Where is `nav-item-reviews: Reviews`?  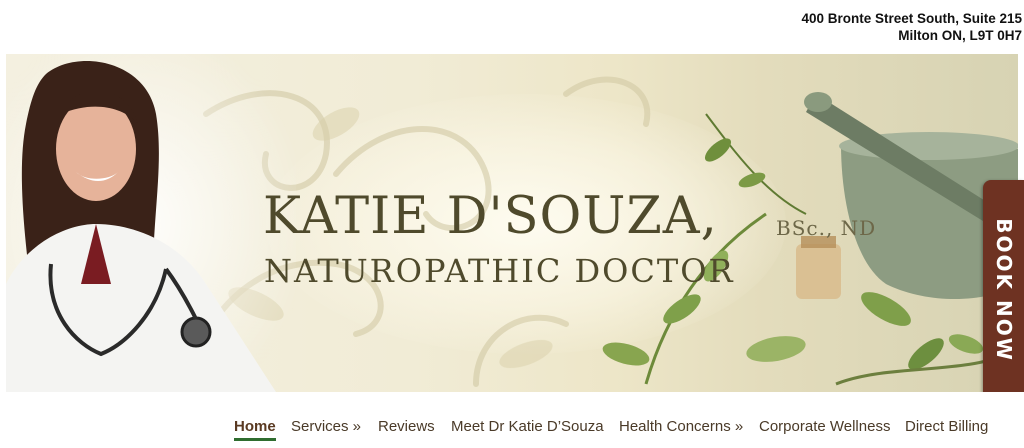 nav-item-reviews: Reviews is located at coordinates (406, 426).